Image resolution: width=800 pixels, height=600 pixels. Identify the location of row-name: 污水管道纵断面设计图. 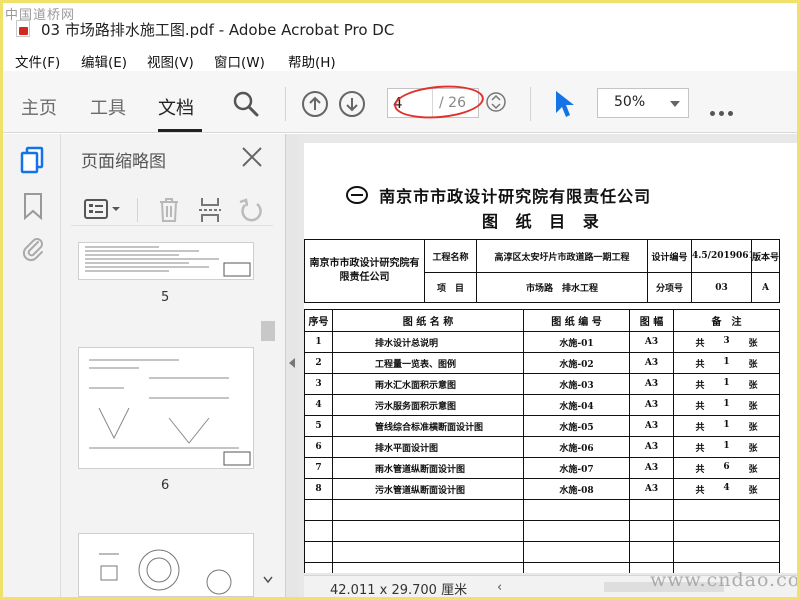
(428, 489).